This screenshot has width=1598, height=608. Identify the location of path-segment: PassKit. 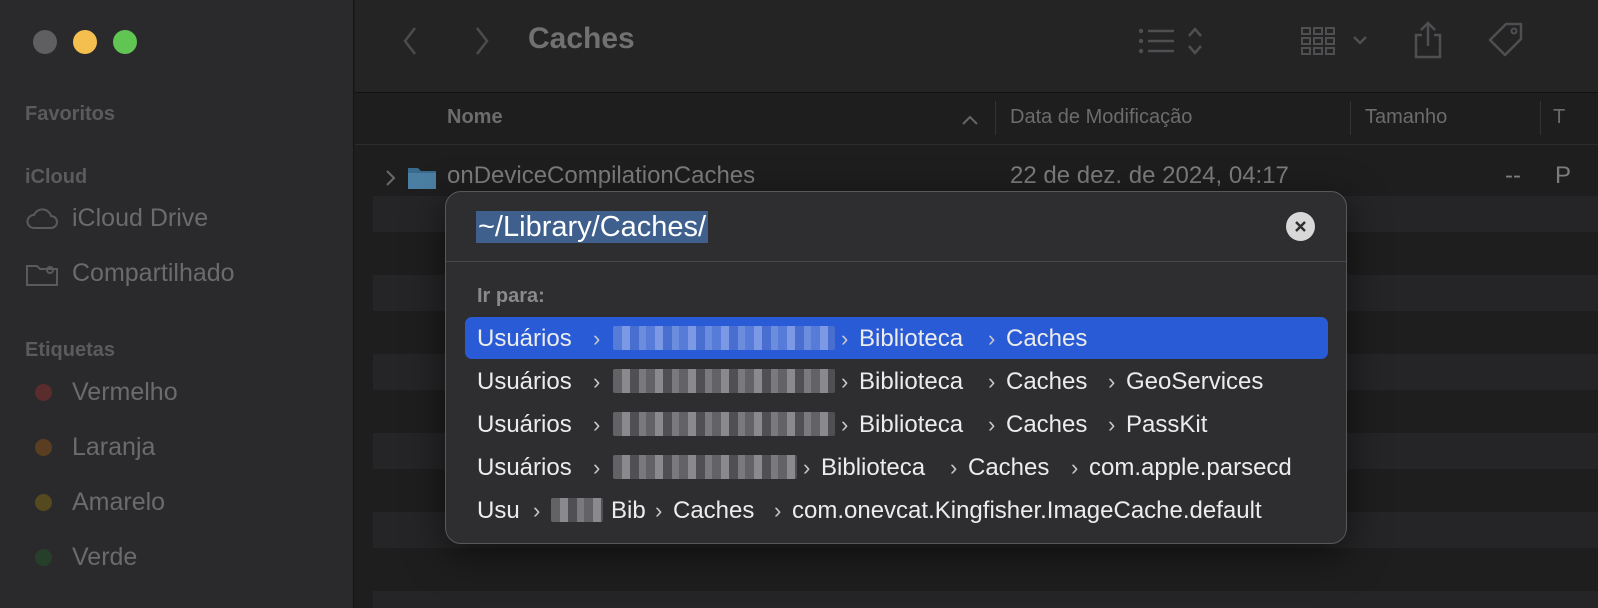
(1167, 424).